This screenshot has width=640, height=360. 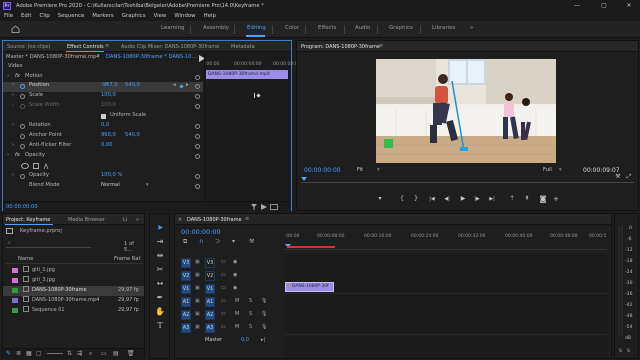 What do you see at coordinates (492, 199) in the screenshot?
I see `go-to-out-icon: ▶|` at bounding box center [492, 199].